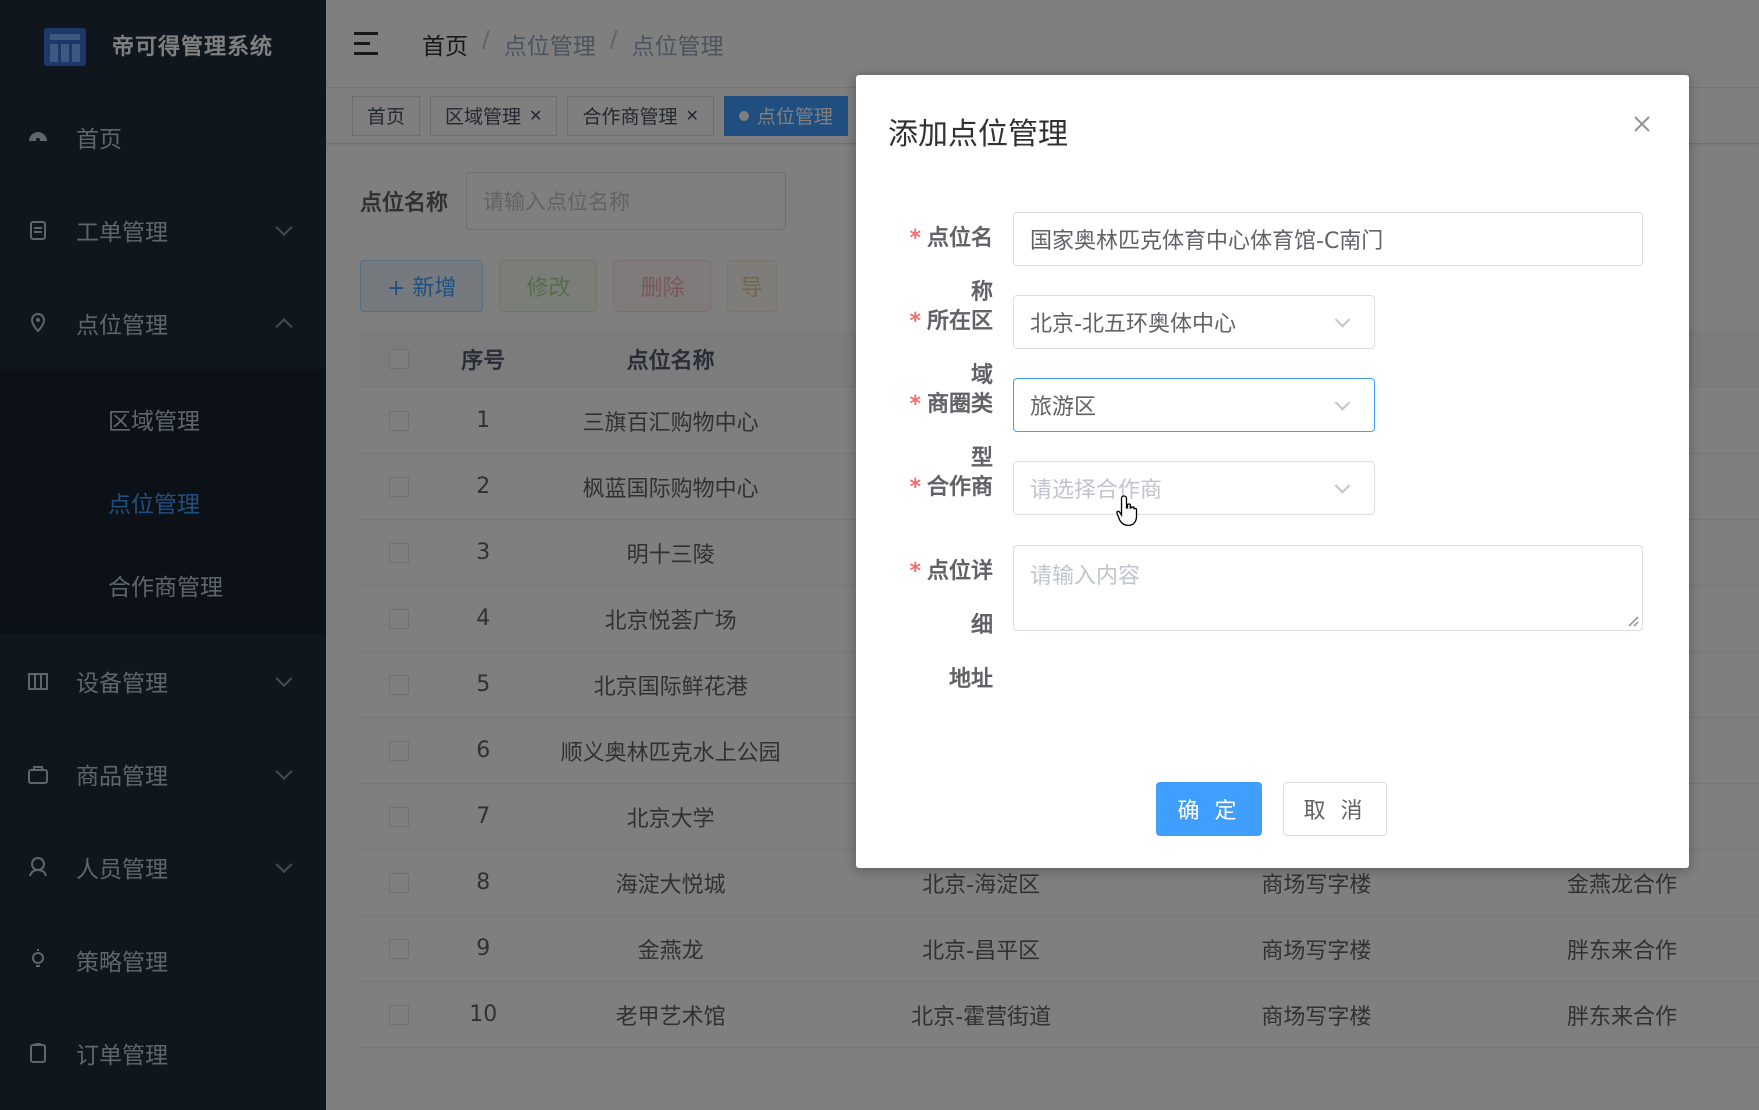 Image resolution: width=1759 pixels, height=1110 pixels. Describe the element at coordinates (1127, 511) in the screenshot. I see `hand-cursor-icon` at that location.